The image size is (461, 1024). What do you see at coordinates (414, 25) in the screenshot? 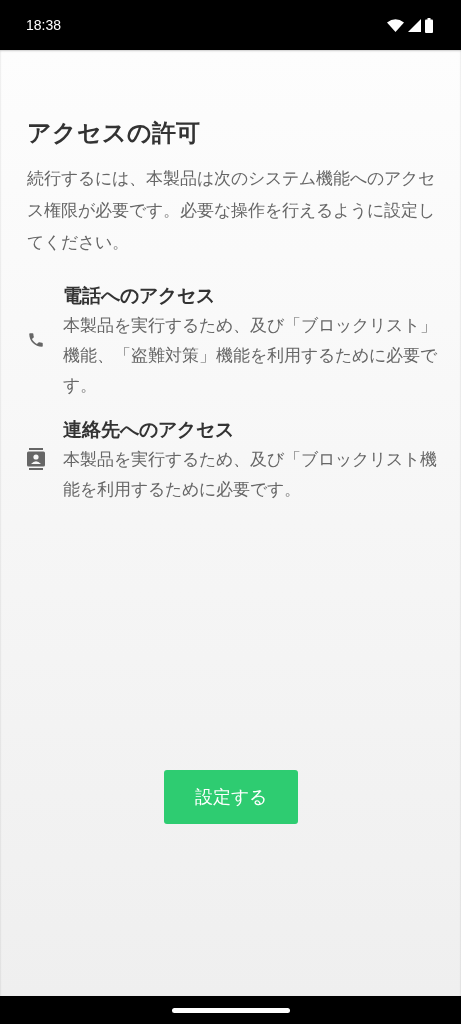
I see `signal-icon` at bounding box center [414, 25].